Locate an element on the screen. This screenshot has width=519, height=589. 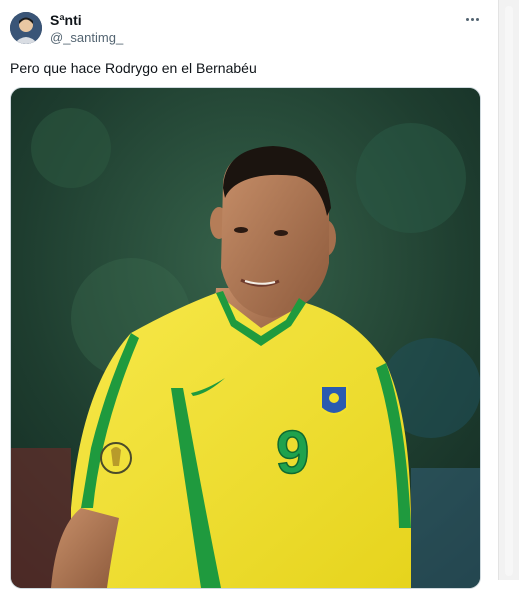
user-handle: @_santimg_ is located at coordinates (86, 37).